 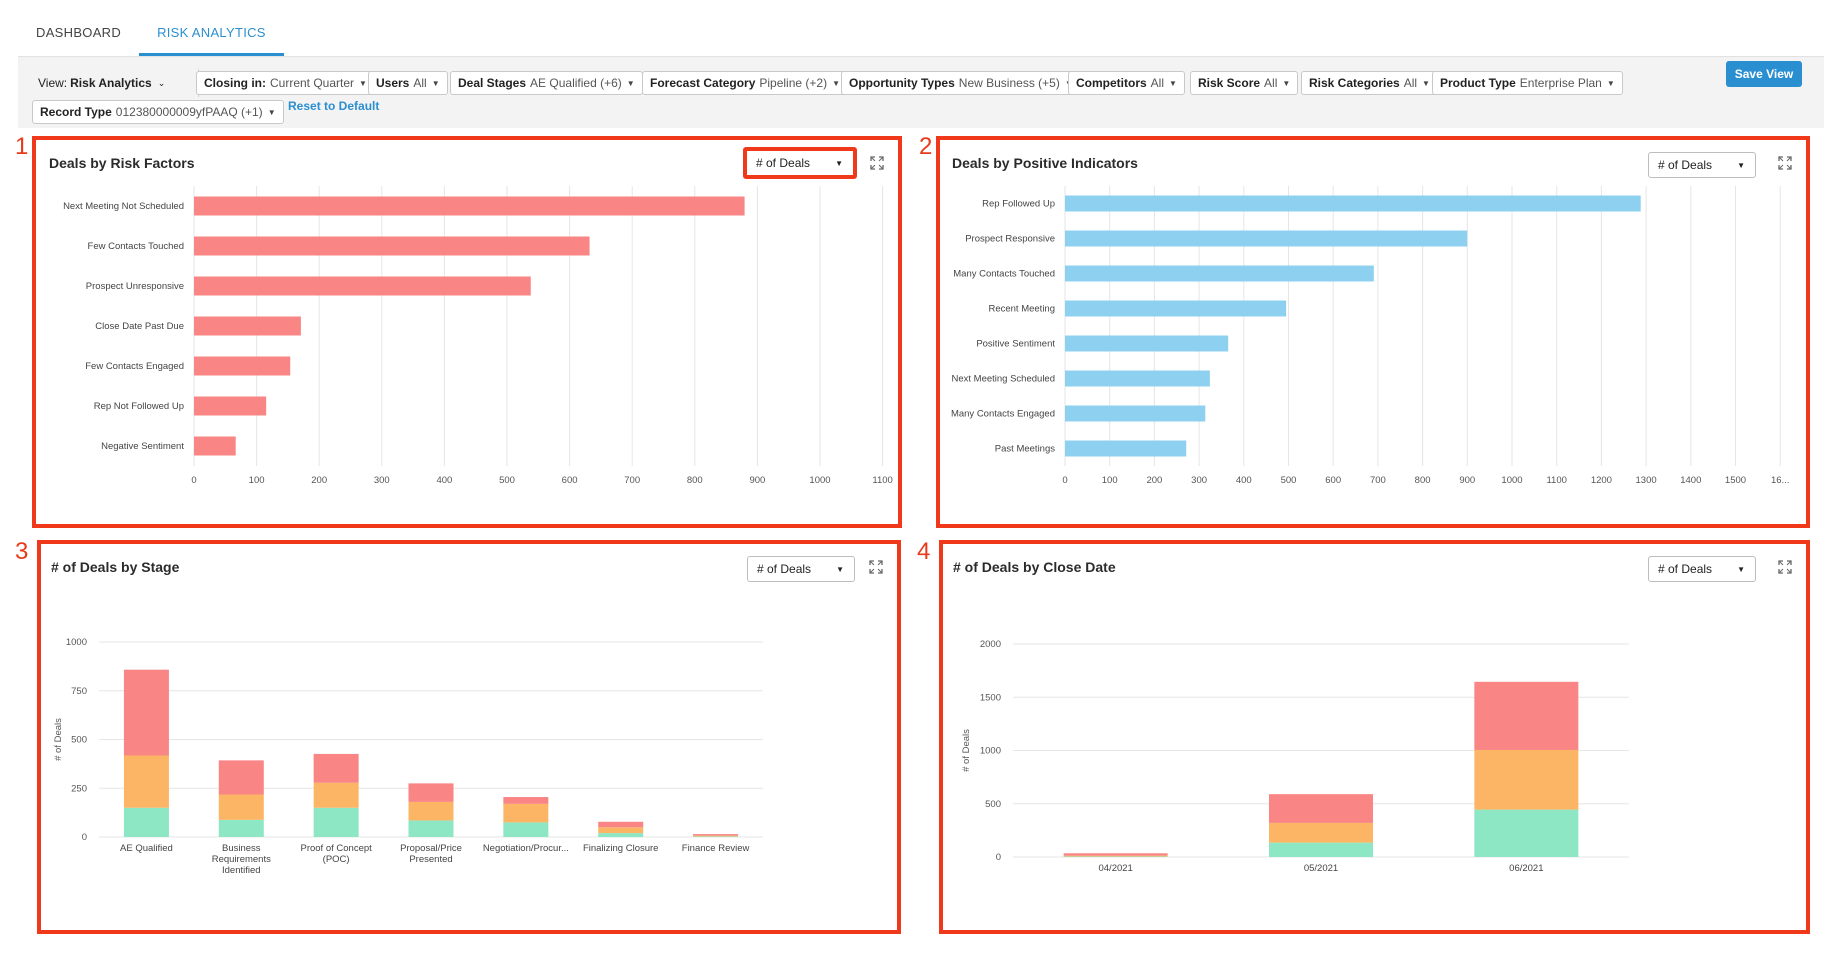 I want to click on filter-users: Users All ▼, so click(x=408, y=83).